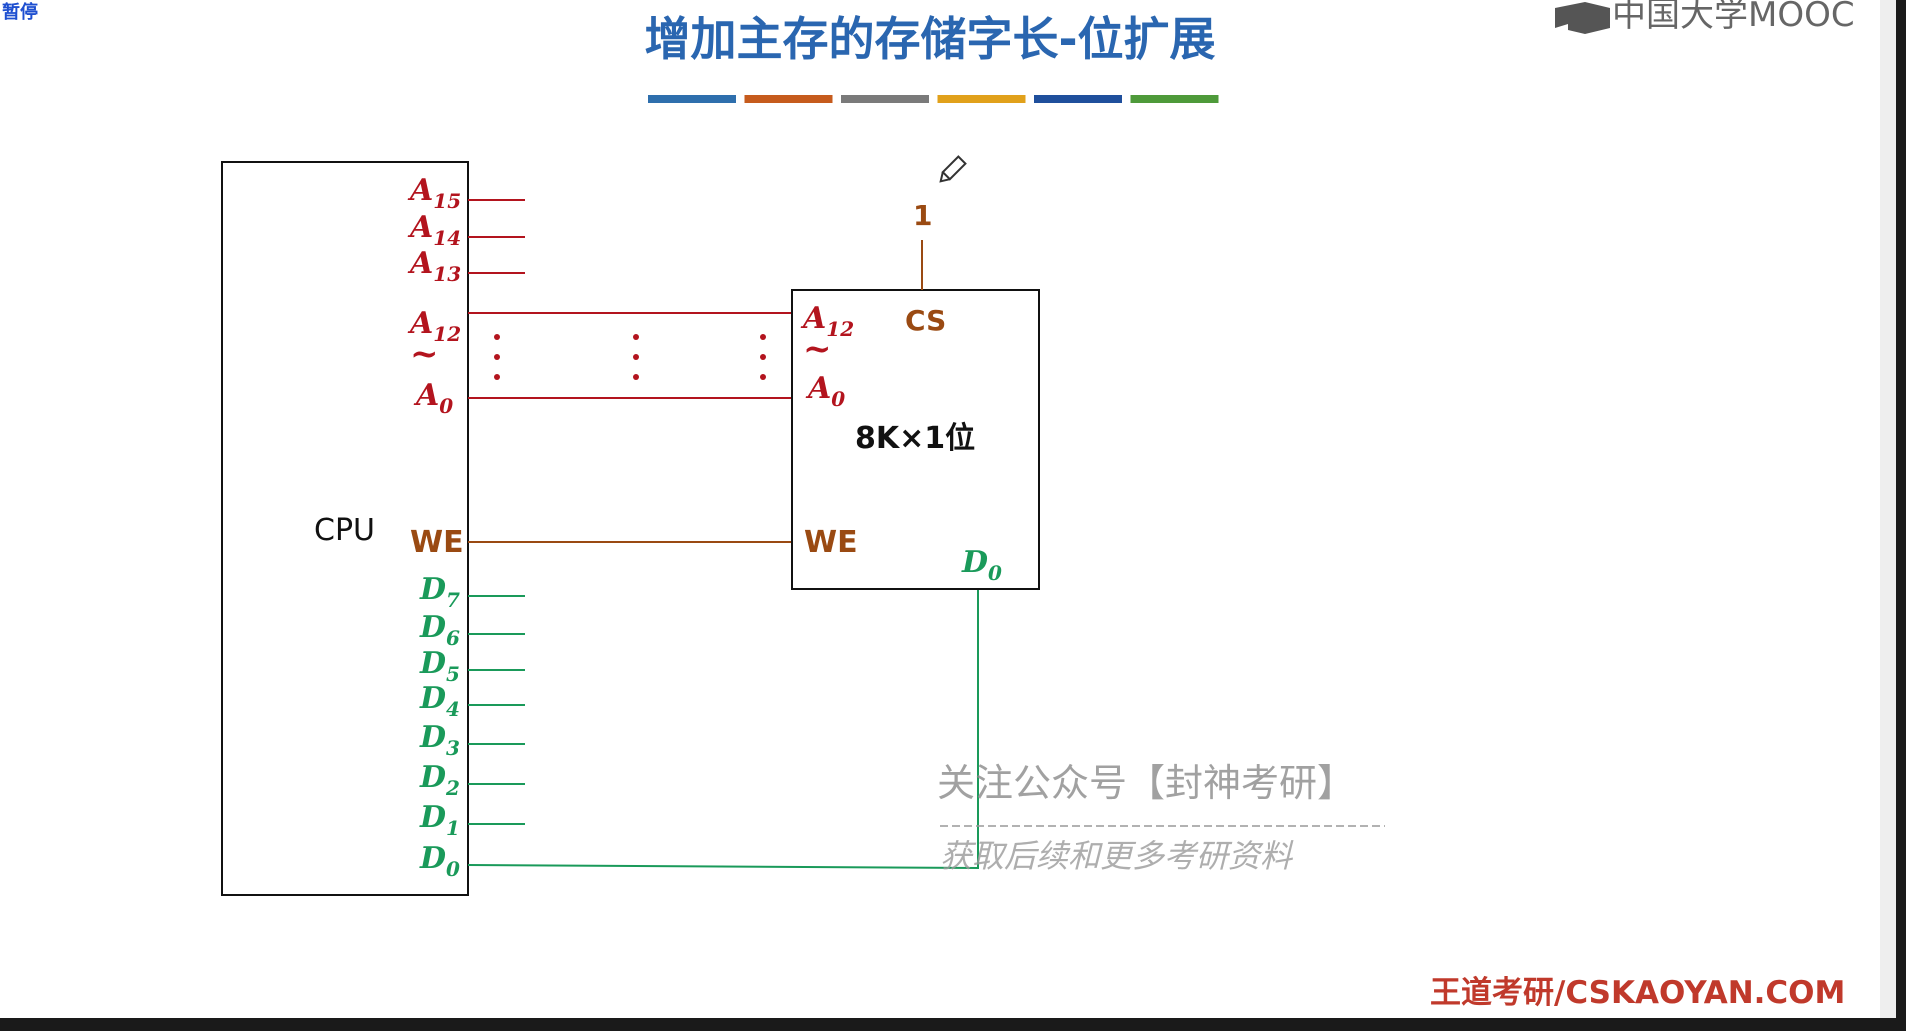 The image size is (1906, 1031). What do you see at coordinates (1733, 17) in the screenshot?
I see `mooc-brand-text: 中国大学MOOC` at bounding box center [1733, 17].